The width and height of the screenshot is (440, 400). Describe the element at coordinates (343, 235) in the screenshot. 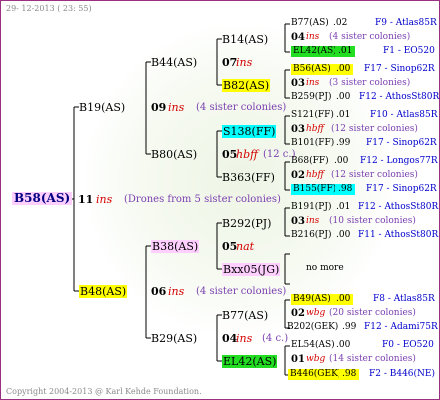

I see `gen5-5-bot-year: .00` at that location.